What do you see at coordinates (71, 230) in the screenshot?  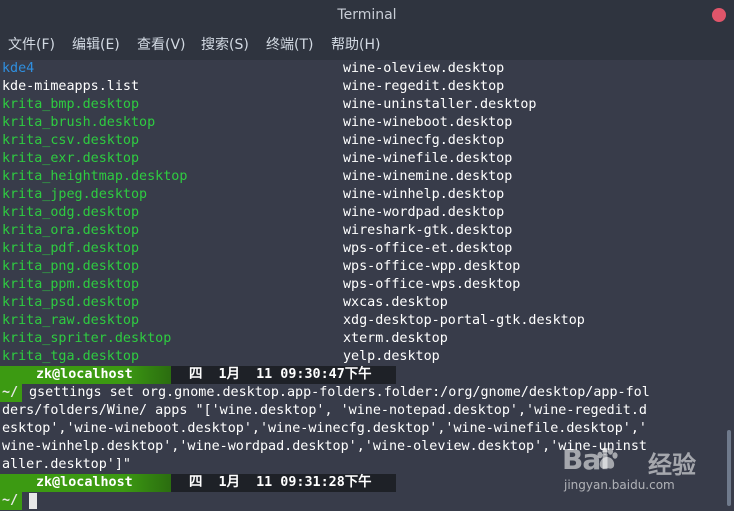 I see `list-item: krita_ora.desktop` at bounding box center [71, 230].